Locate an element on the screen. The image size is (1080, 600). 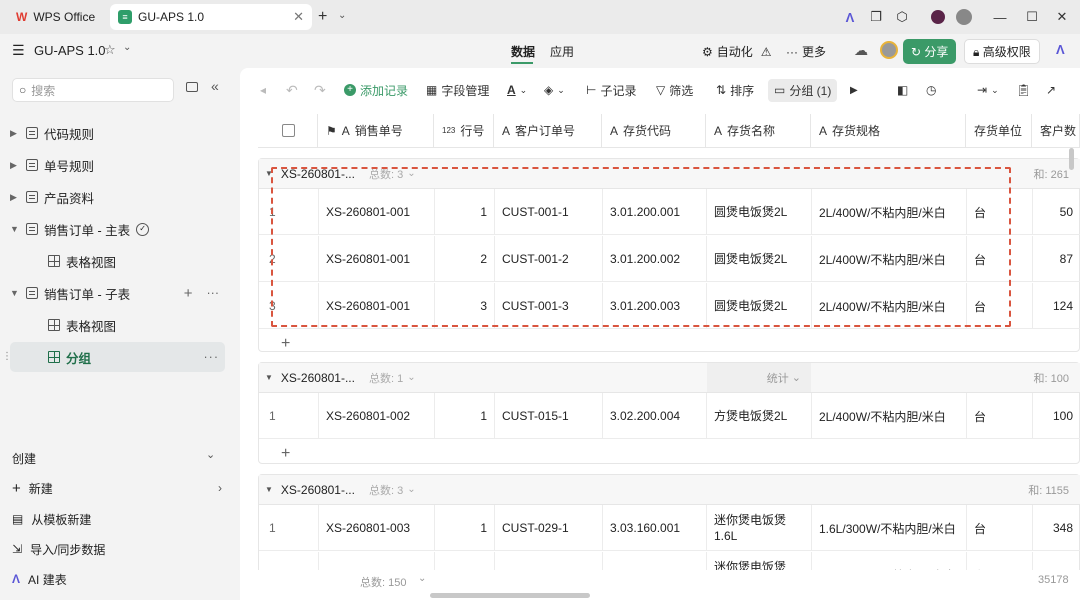
sub-record-button: ⊢ 子记录 is located at coordinates (611, 90).